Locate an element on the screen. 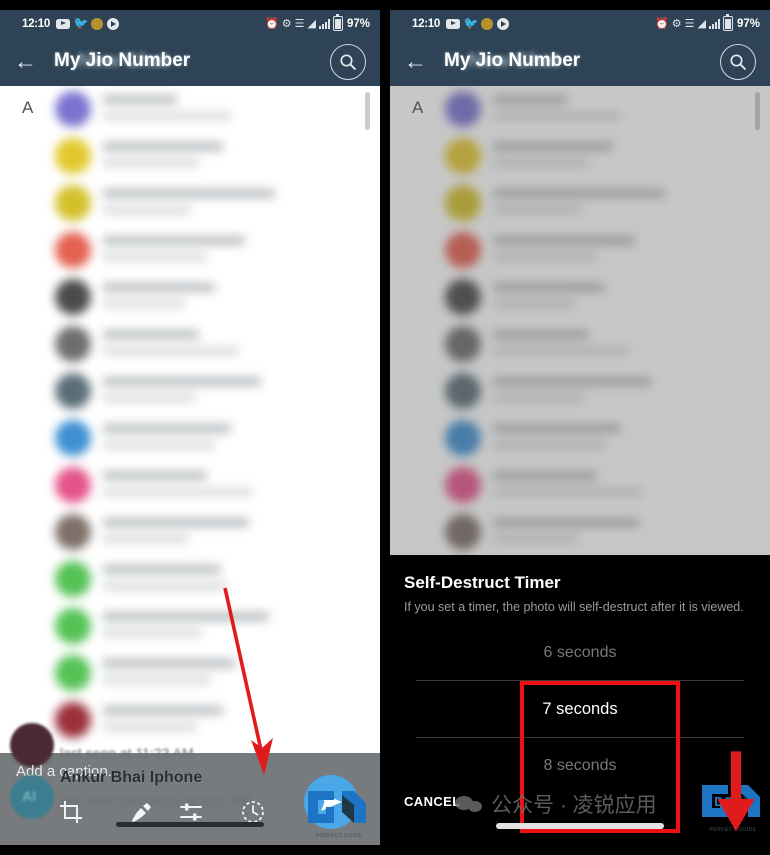 This screenshot has width=770, height=855. app-bar-left: ← New Chat My Jio Number is located at coordinates (190, 61).